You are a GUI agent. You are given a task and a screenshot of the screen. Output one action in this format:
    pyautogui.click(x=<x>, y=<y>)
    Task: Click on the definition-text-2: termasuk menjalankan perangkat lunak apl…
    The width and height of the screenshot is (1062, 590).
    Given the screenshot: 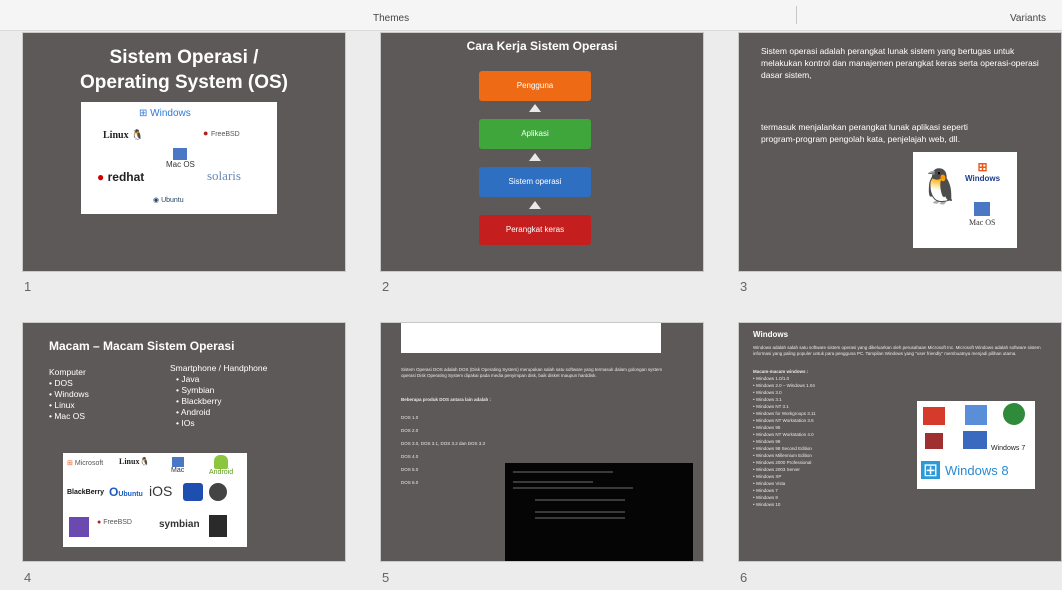 What is the action you would take?
    pyautogui.click(x=864, y=133)
    